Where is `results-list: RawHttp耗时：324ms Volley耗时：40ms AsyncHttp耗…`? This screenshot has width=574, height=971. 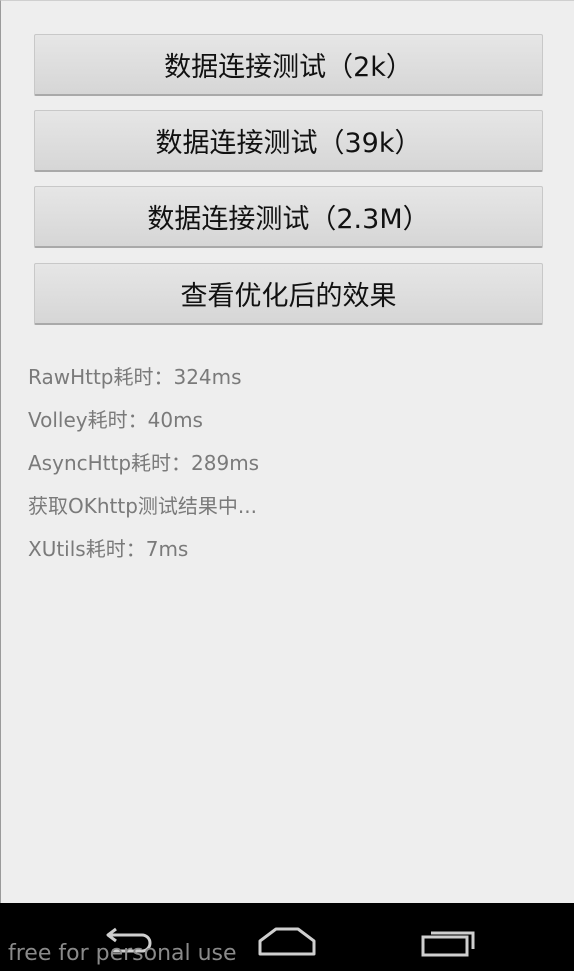
results-list: RawHttp耗时：324ms Volley耗时：40ms AsyncHttp耗… is located at coordinates (143, 470).